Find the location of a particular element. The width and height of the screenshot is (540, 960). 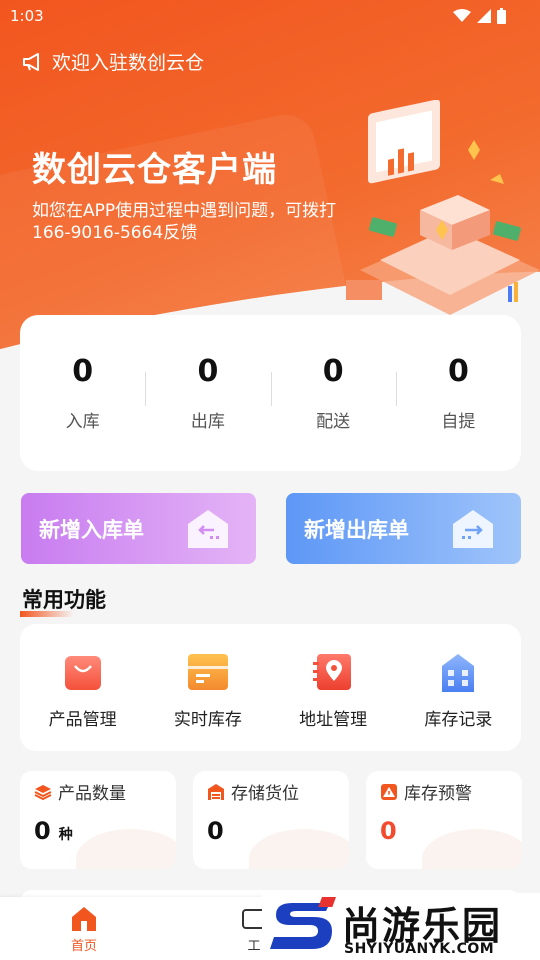

function-inventory-records: 库存记录 is located at coordinates (458, 687).